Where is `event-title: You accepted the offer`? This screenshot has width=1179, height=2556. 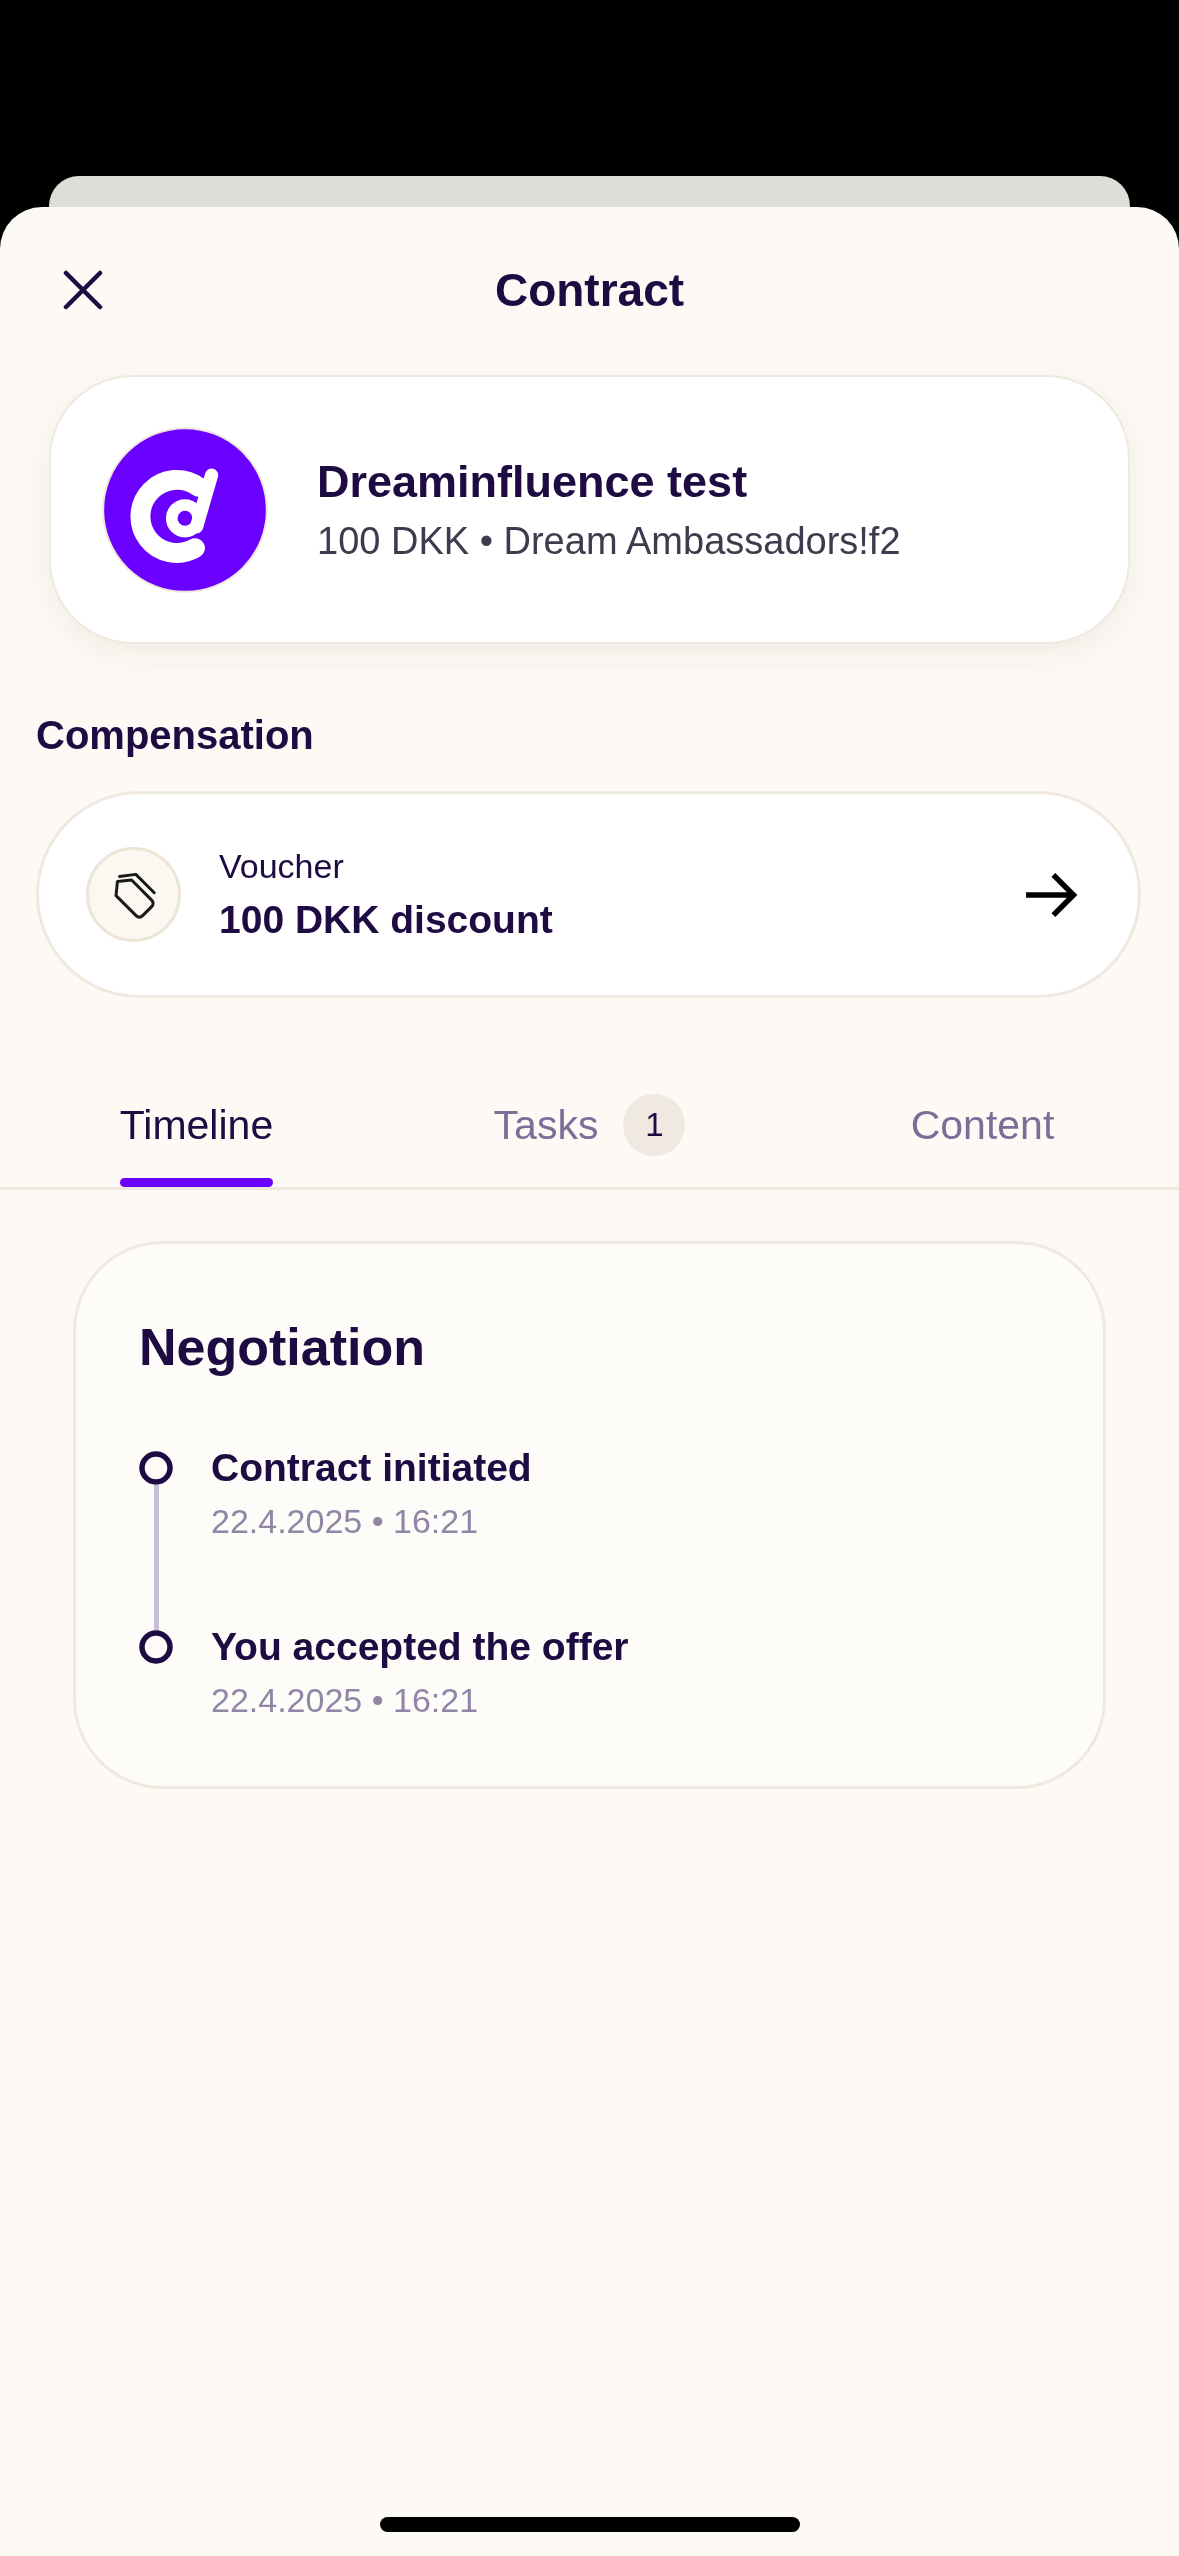 event-title: You accepted the offer is located at coordinates (420, 1647).